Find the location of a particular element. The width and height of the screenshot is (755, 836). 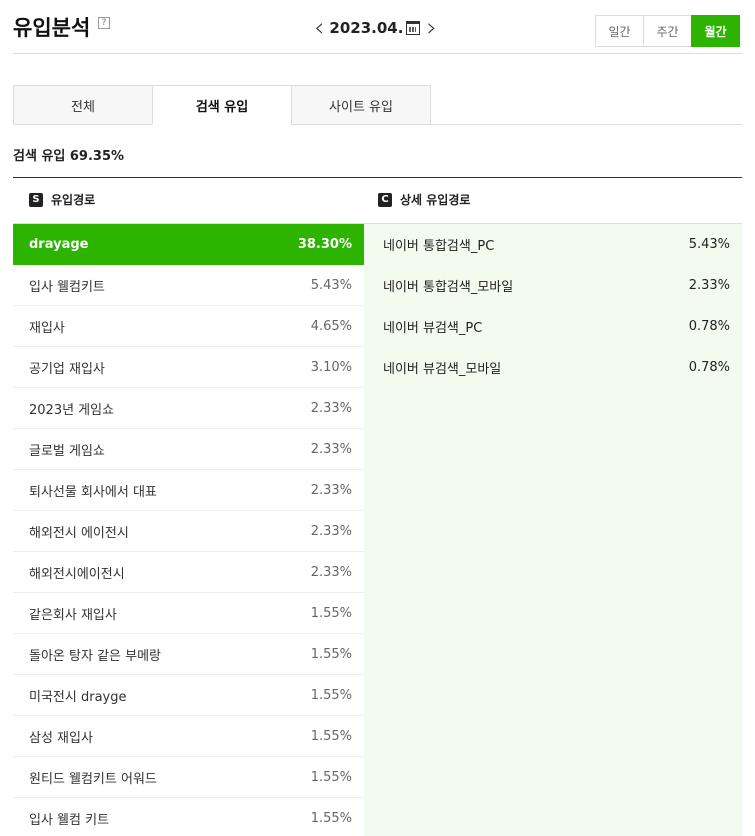

tab-search: 검색 유입 is located at coordinates (222, 105).